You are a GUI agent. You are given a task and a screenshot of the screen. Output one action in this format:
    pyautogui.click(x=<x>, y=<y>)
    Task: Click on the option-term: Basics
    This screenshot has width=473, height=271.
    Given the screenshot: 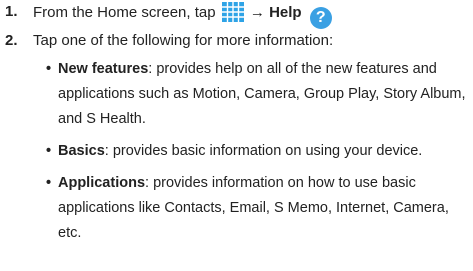 What is the action you would take?
    pyautogui.click(x=81, y=151)
    